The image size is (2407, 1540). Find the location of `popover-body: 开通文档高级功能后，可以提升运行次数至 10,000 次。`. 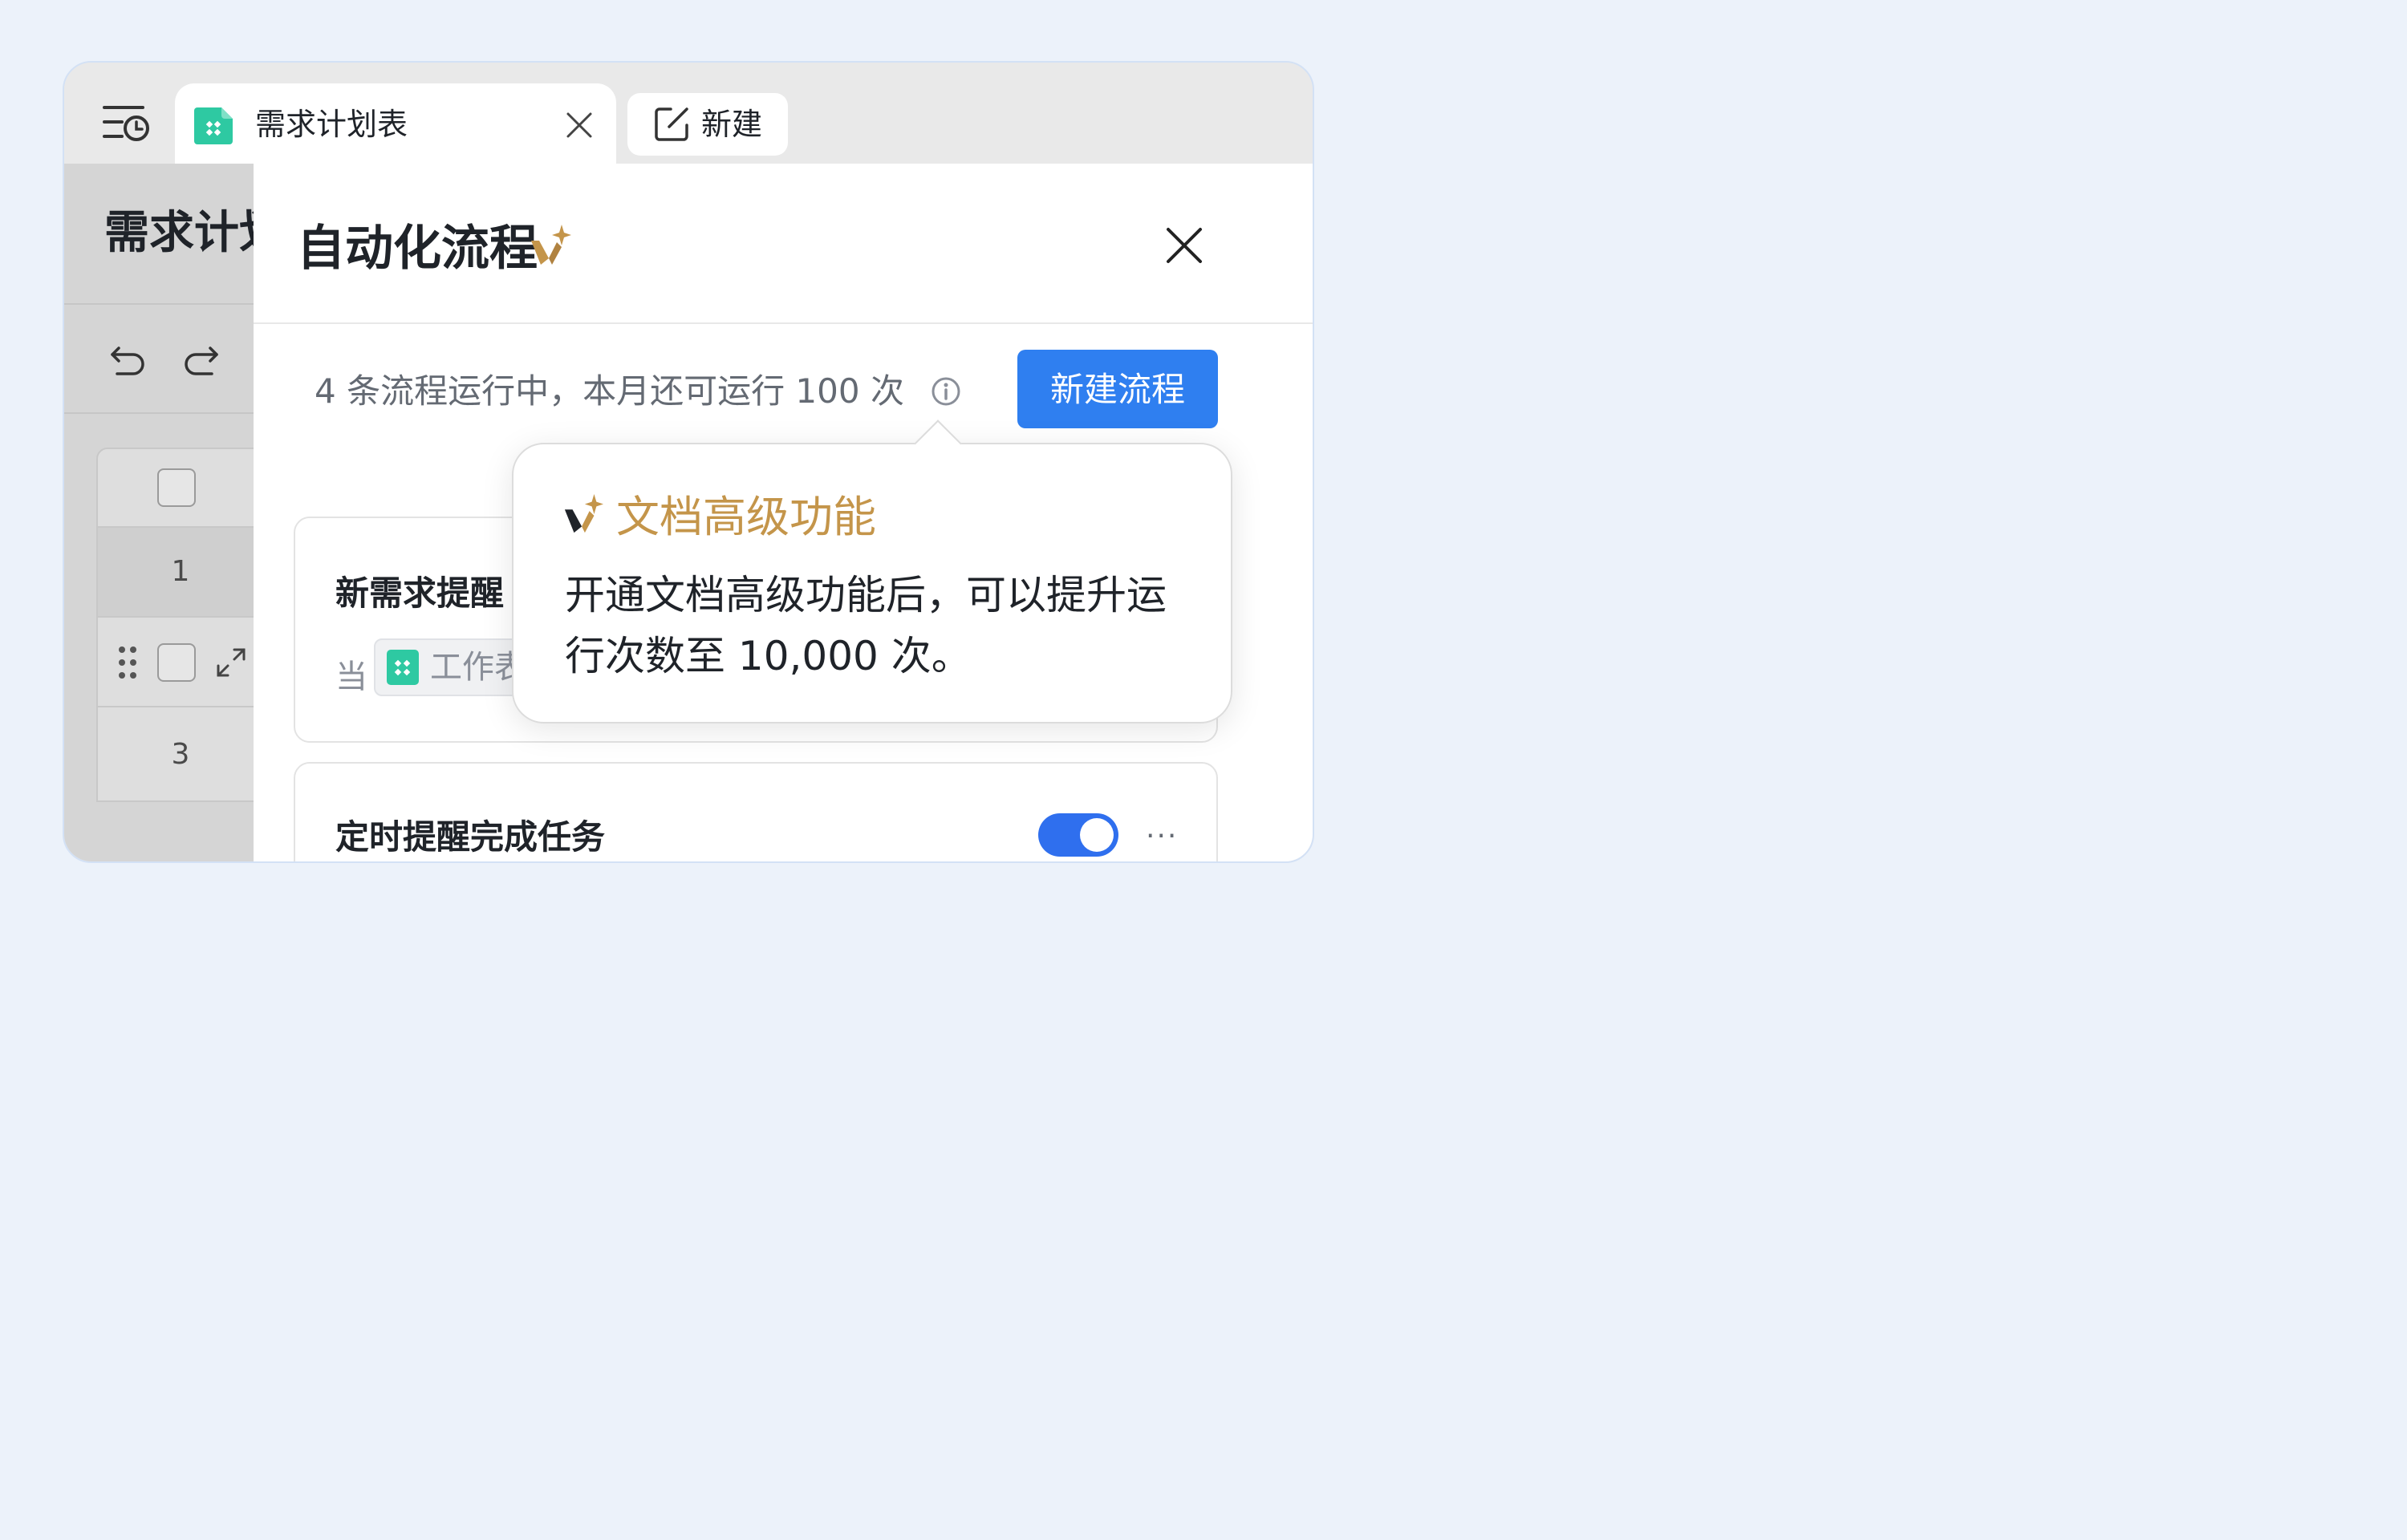

popover-body: 开通文档高级功能后，可以提升运行次数至 10,000 次。 is located at coordinates (866, 625).